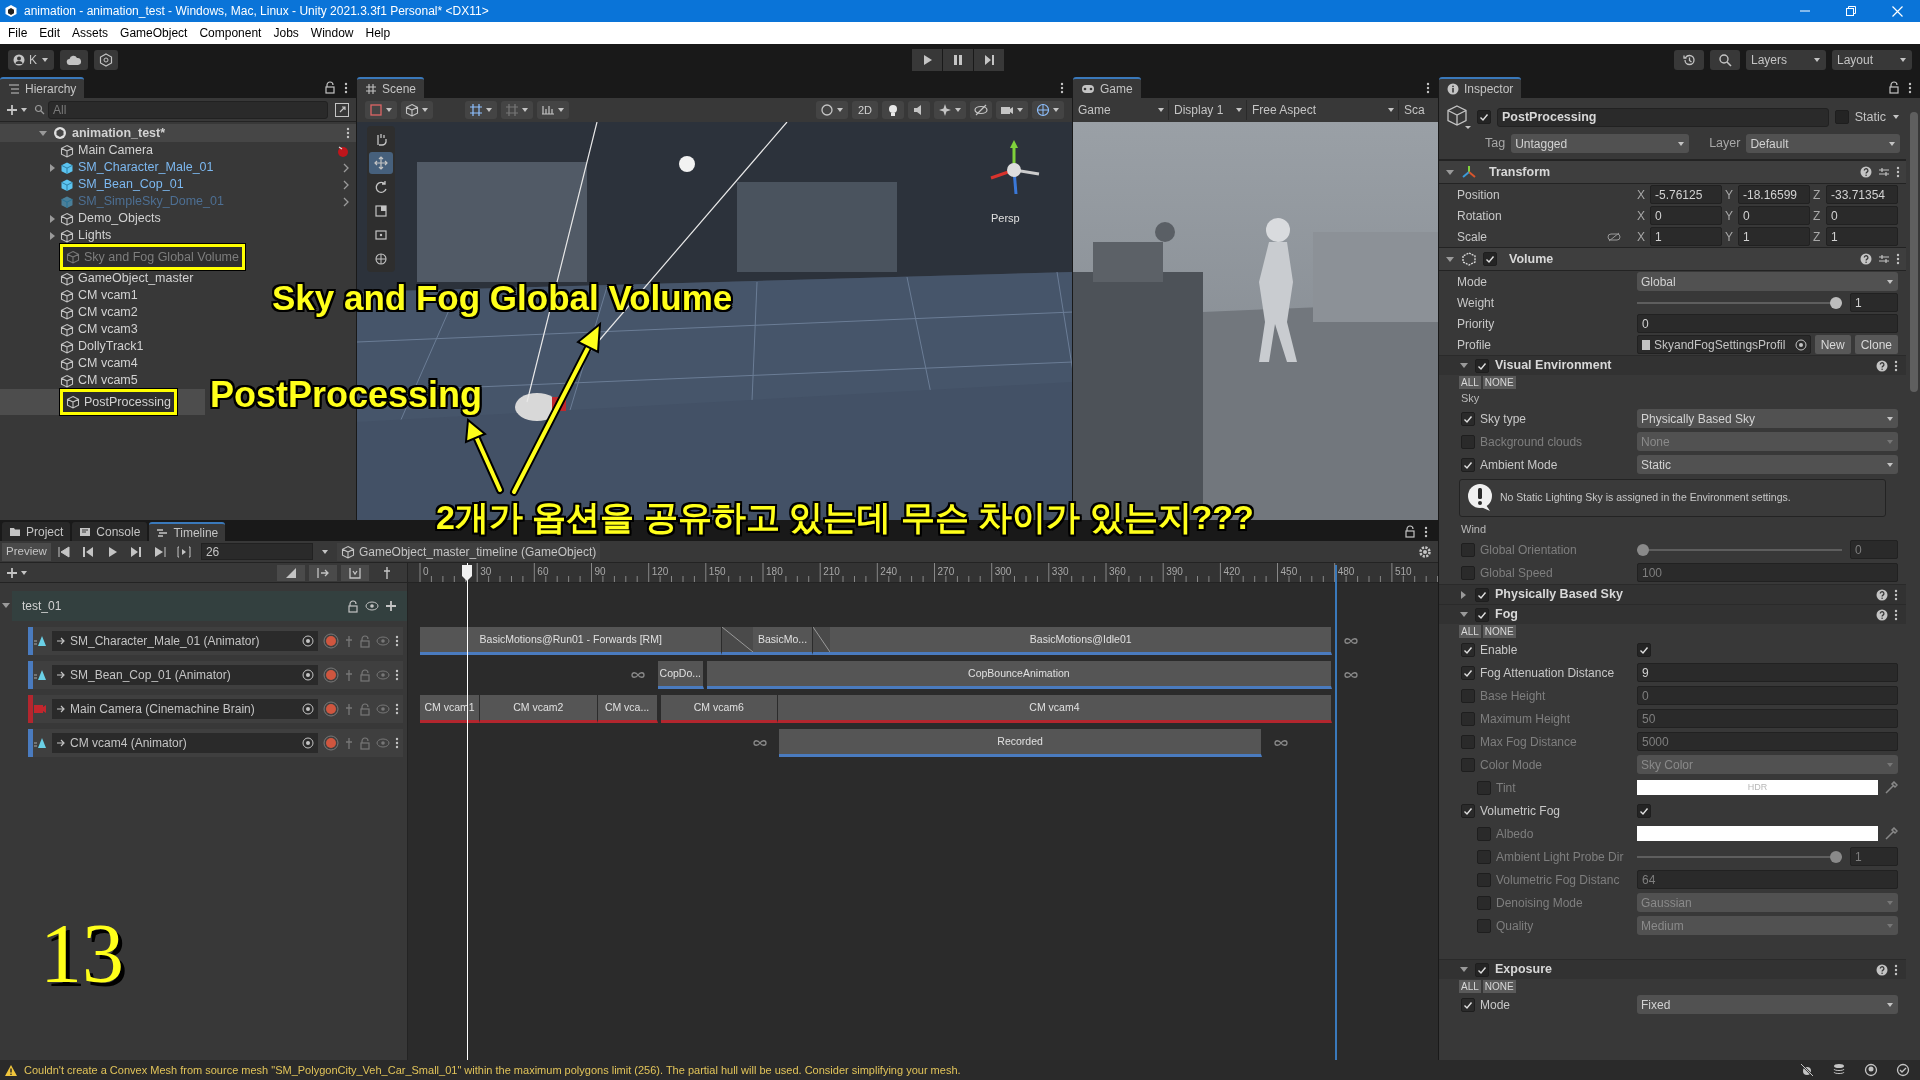 Image resolution: width=1920 pixels, height=1080 pixels. Describe the element at coordinates (1672, 594) in the screenshot. I see `volume-override-header: Physically Based Sky` at that location.